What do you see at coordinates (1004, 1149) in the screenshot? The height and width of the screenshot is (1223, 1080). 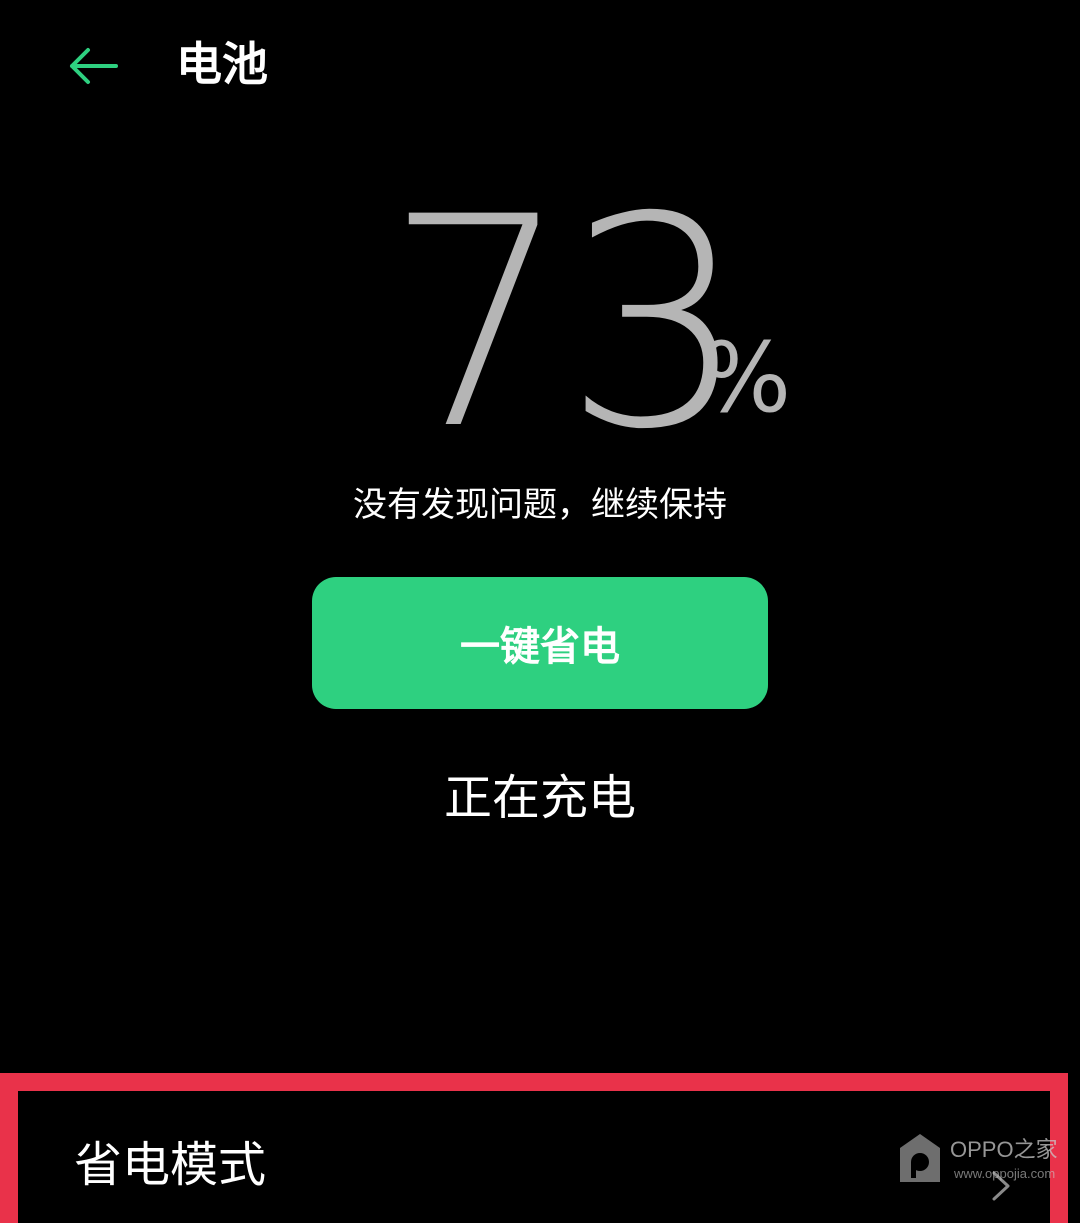 I see `watermark-brand: OPPO之家` at bounding box center [1004, 1149].